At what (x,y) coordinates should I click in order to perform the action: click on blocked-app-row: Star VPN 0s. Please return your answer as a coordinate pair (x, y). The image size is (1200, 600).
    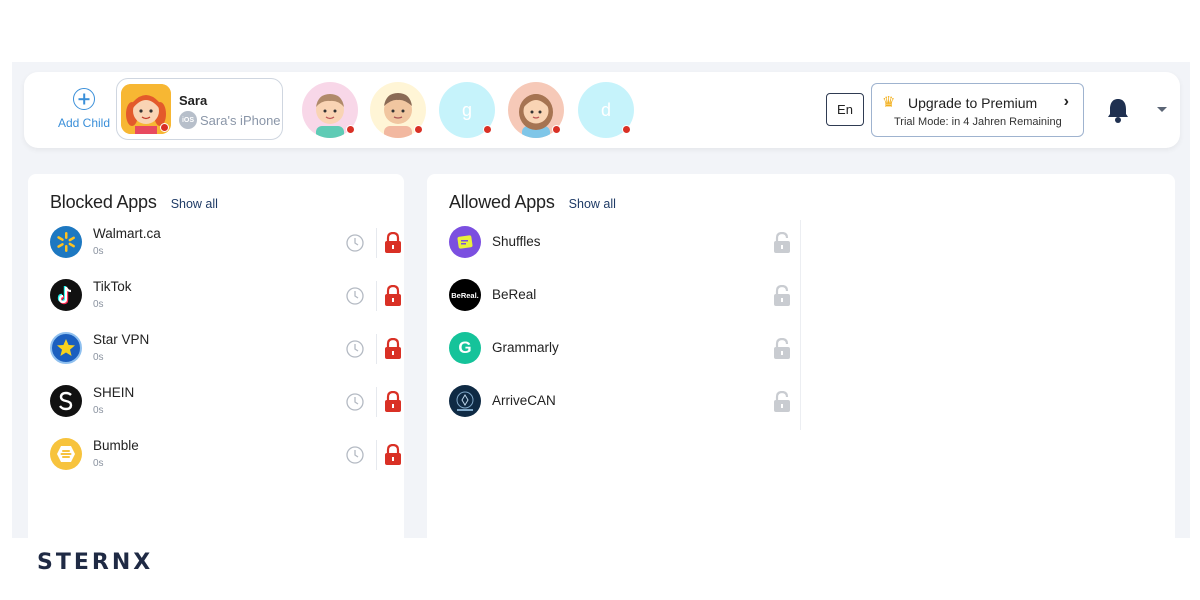
    Looking at the image, I should click on (225, 350).